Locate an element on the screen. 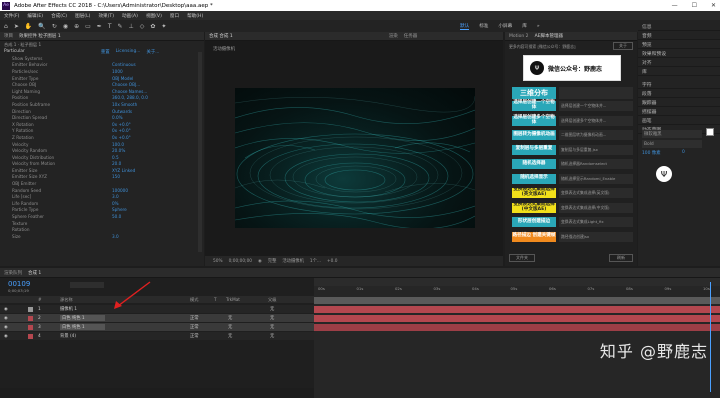 The image size is (720, 398). effect-property-value: 20.0 is located at coordinates (116, 163).